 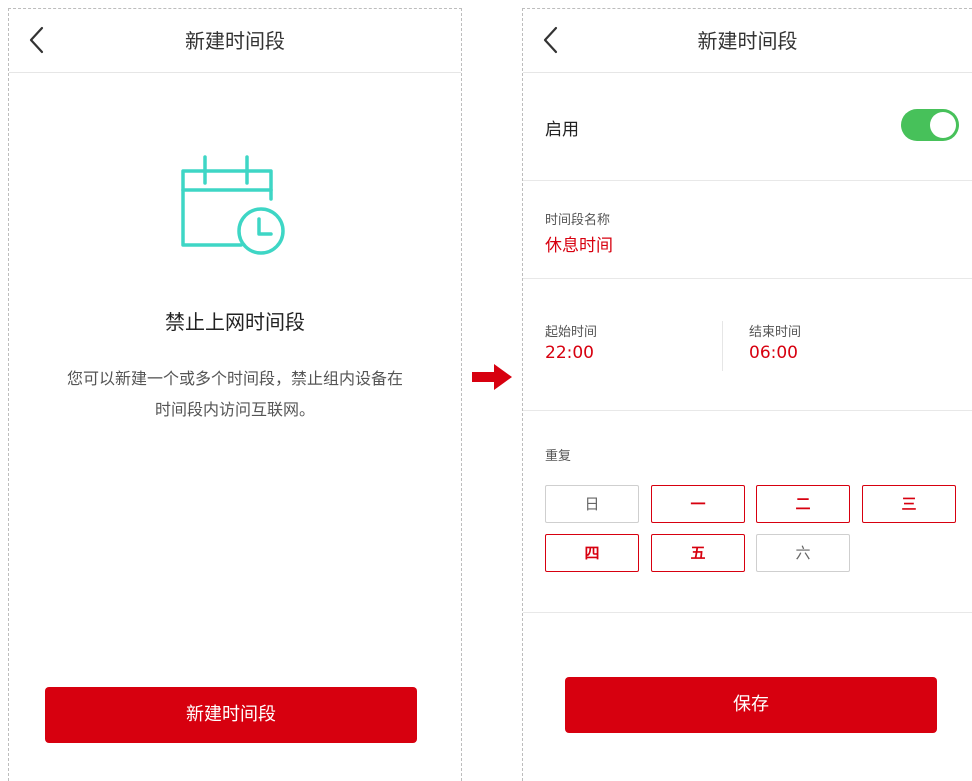 What do you see at coordinates (722, 346) in the screenshot?
I see `divider` at bounding box center [722, 346].